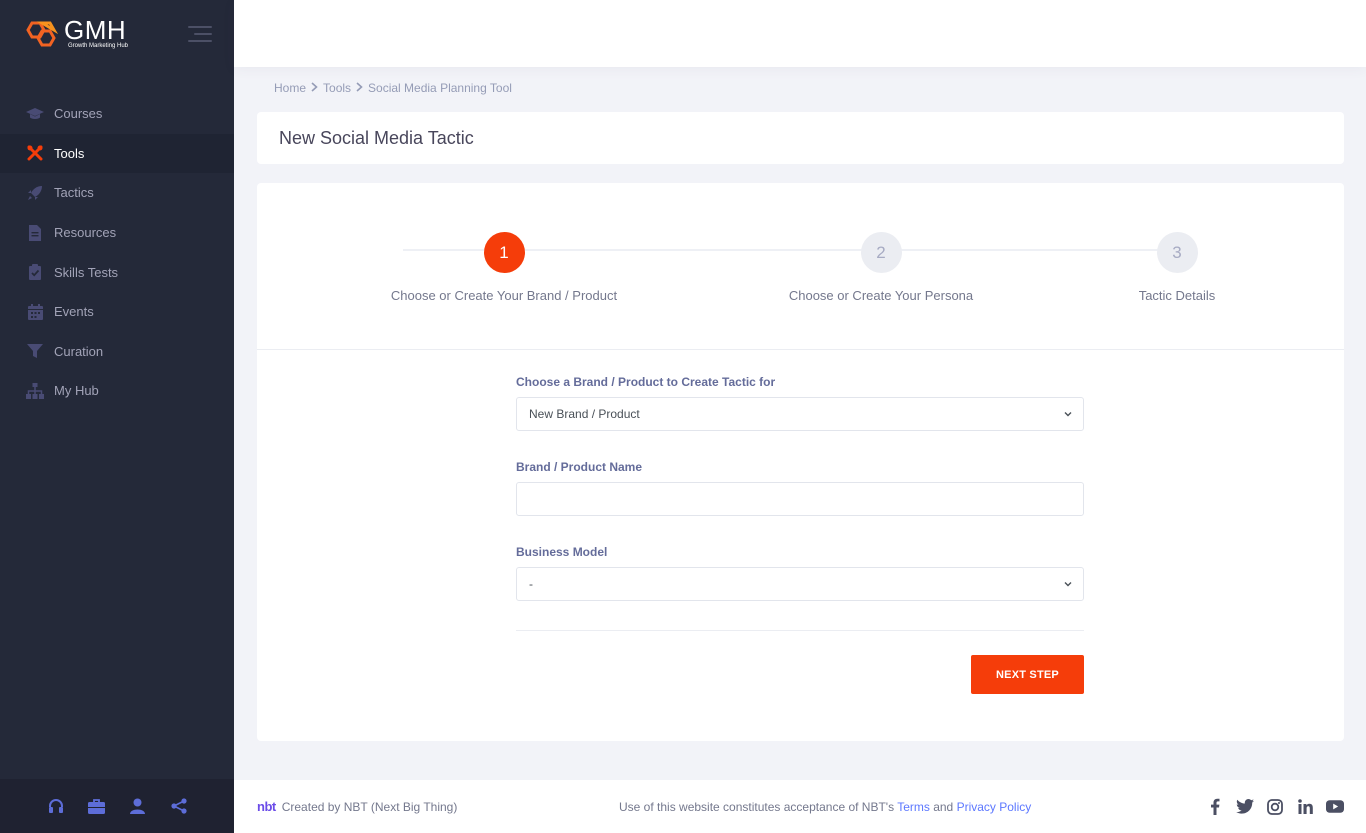  Describe the element at coordinates (200, 35) in the screenshot. I see `menu-toggle-button` at that location.